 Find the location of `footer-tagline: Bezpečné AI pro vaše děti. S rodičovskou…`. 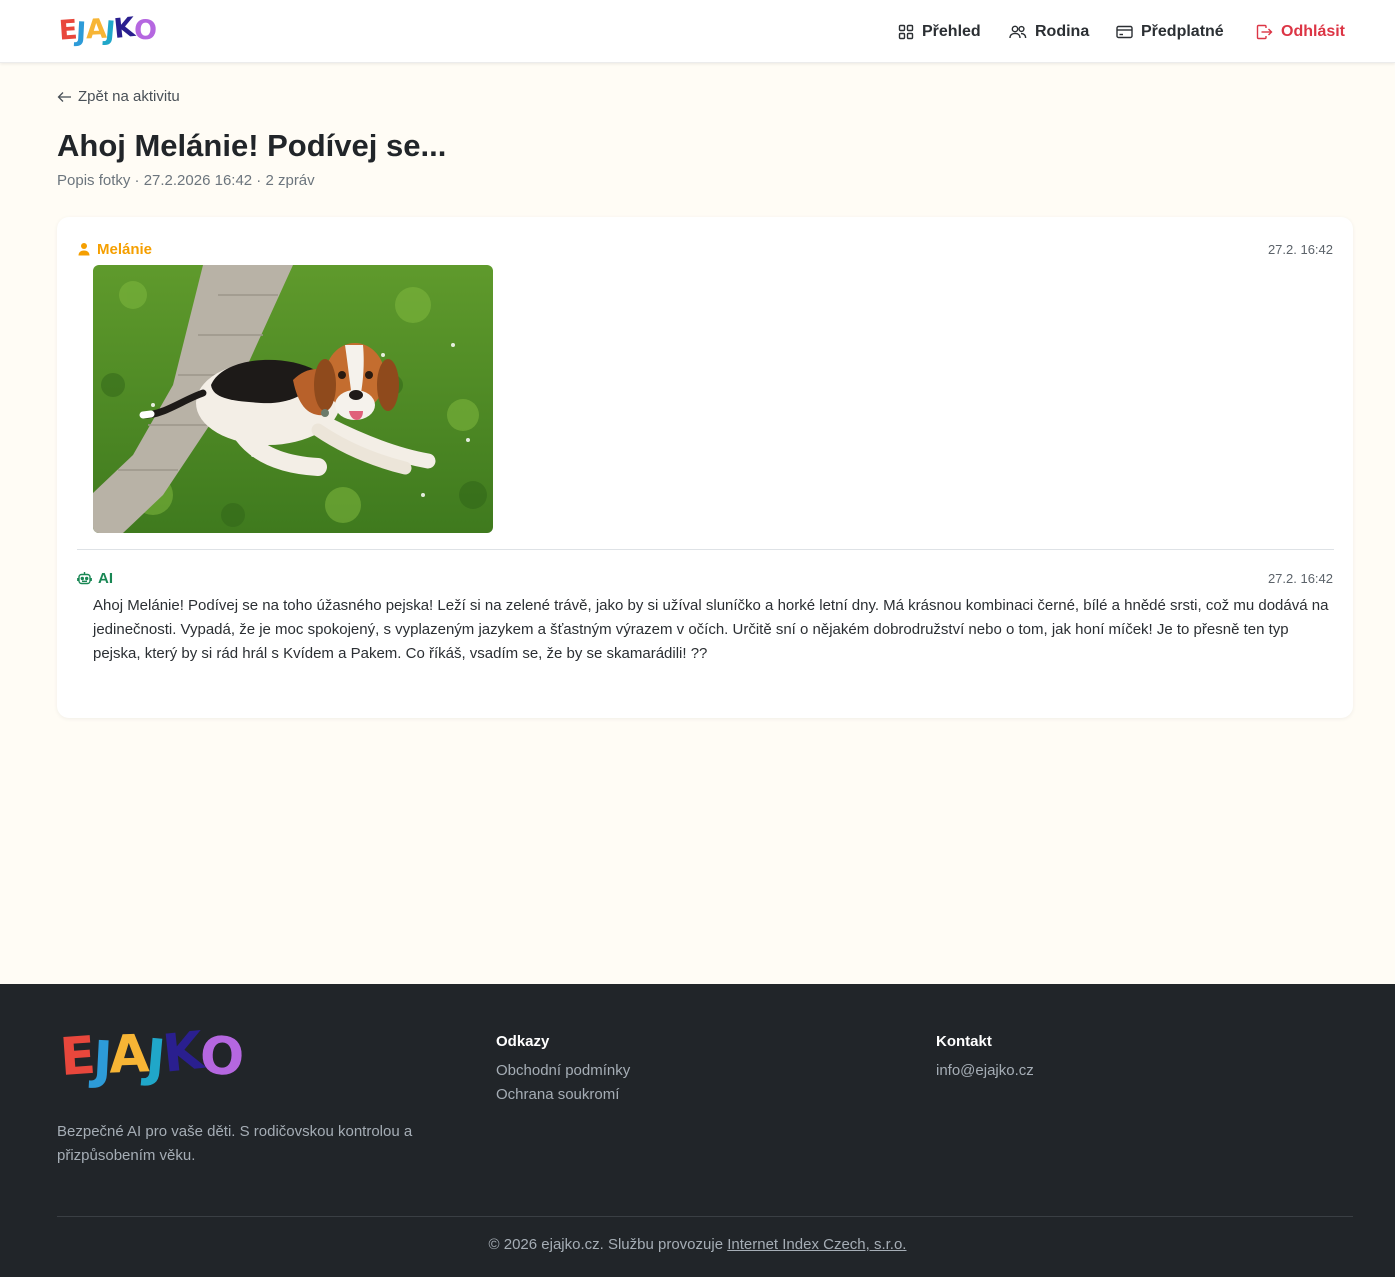

footer-tagline: Bezpečné AI pro vaše děti. S rodičovskou… is located at coordinates (235, 1143).